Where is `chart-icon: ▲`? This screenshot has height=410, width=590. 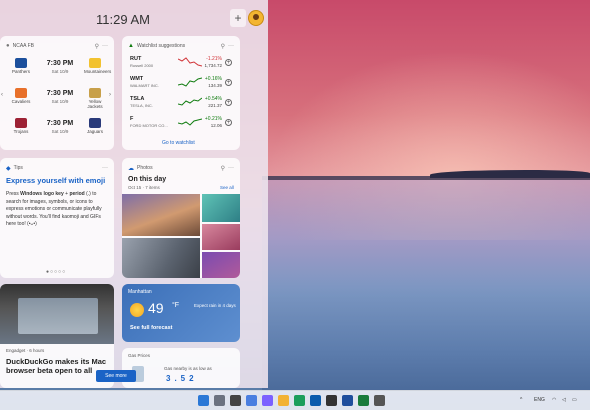 chart-icon: ▲ is located at coordinates (131, 46).